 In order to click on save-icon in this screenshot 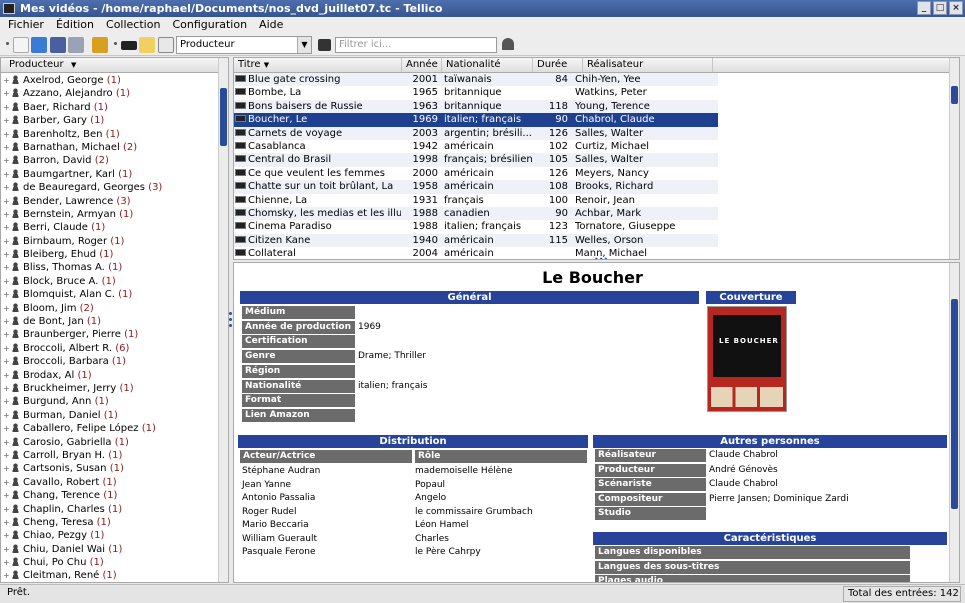, I will do `click(58, 45)`.